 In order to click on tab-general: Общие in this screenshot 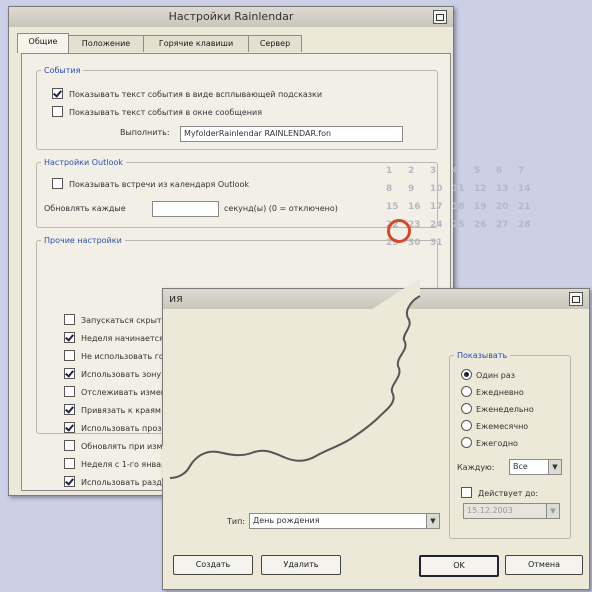, I will do `click(43, 43)`.